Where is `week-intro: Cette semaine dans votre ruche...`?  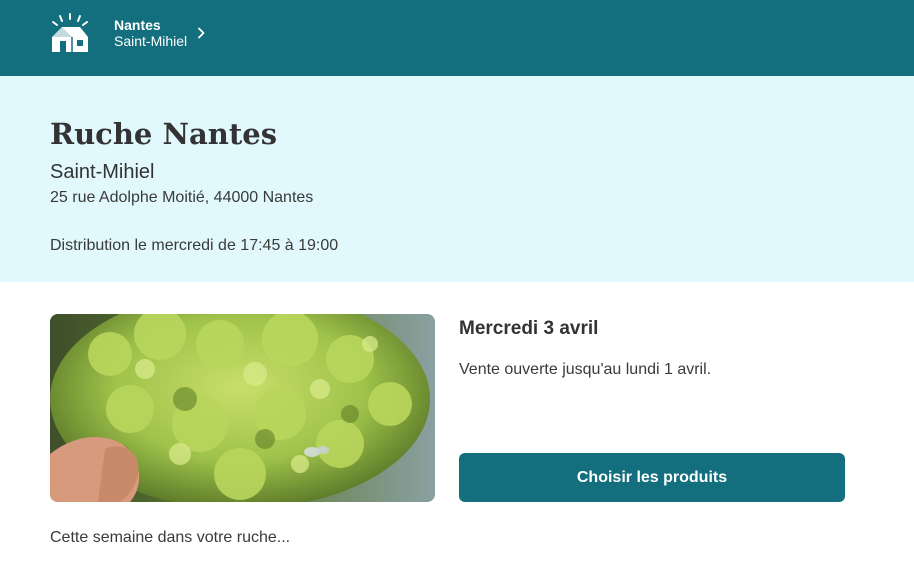
week-intro: Cette semaine dans votre ruche... is located at coordinates (170, 537).